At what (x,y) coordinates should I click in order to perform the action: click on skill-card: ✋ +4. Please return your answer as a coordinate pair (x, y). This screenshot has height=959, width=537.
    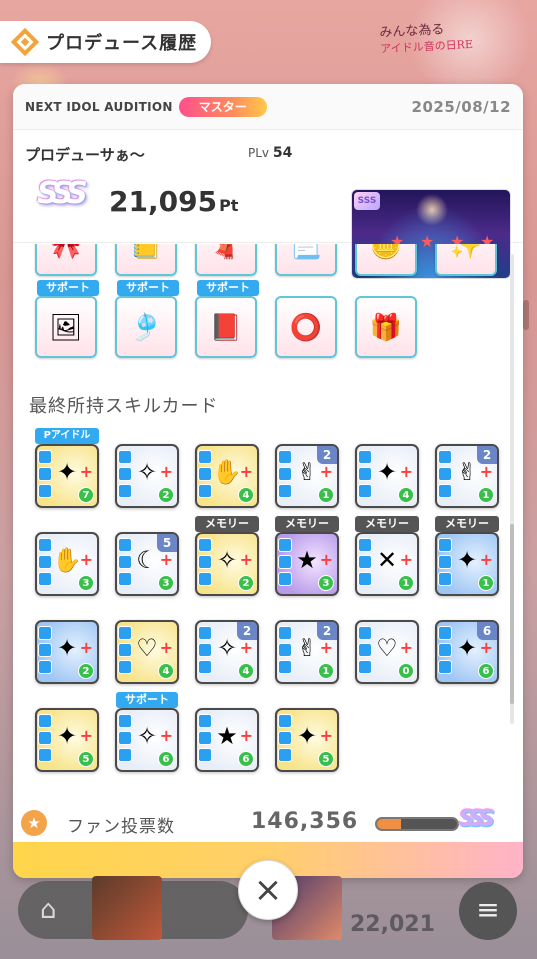
    Looking at the image, I should click on (227, 476).